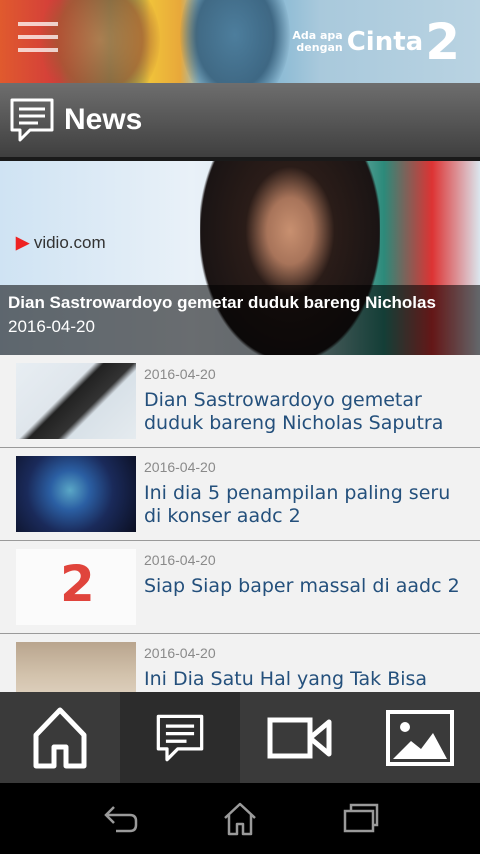  What do you see at coordinates (51, 326) in the screenshot?
I see `featured-date: 2016-04-20` at bounding box center [51, 326].